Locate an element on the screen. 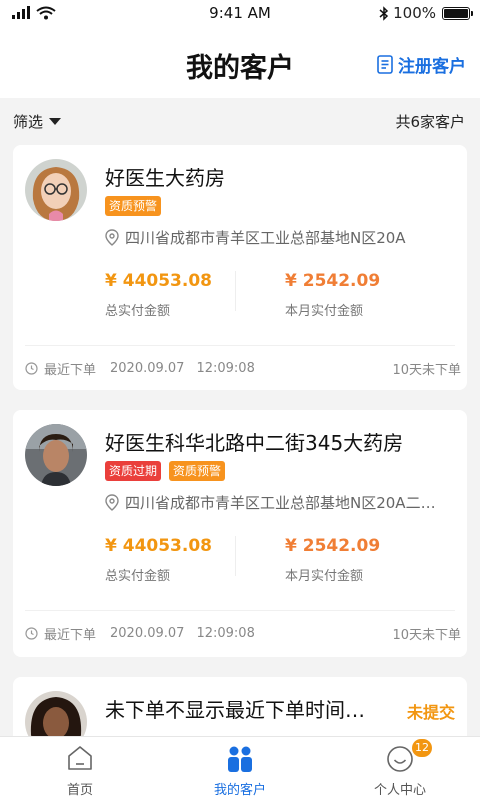  tag-list: 资质过期 资质预警 is located at coordinates (165, 471).